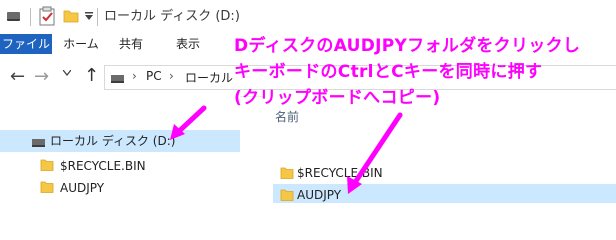 This screenshot has height=240, width=616. I want to click on up-arrow-icon: ↑, so click(91, 76).